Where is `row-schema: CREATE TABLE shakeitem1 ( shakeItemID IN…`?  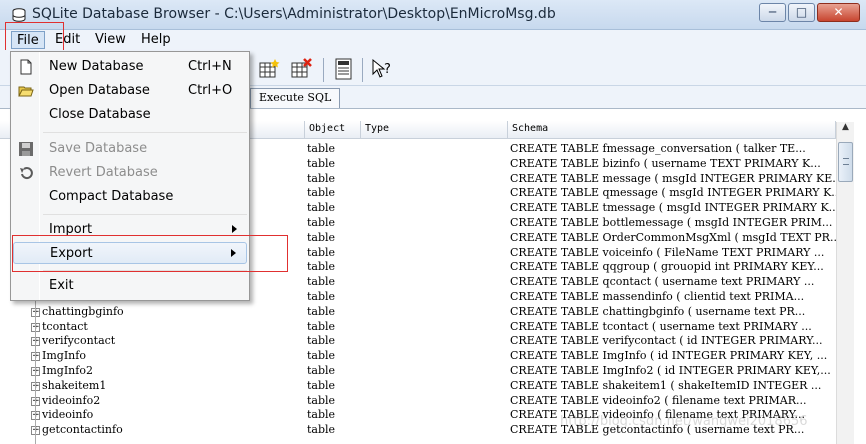 row-schema: CREATE TABLE shakeitem1 ( shakeItemID IN… is located at coordinates (666, 385).